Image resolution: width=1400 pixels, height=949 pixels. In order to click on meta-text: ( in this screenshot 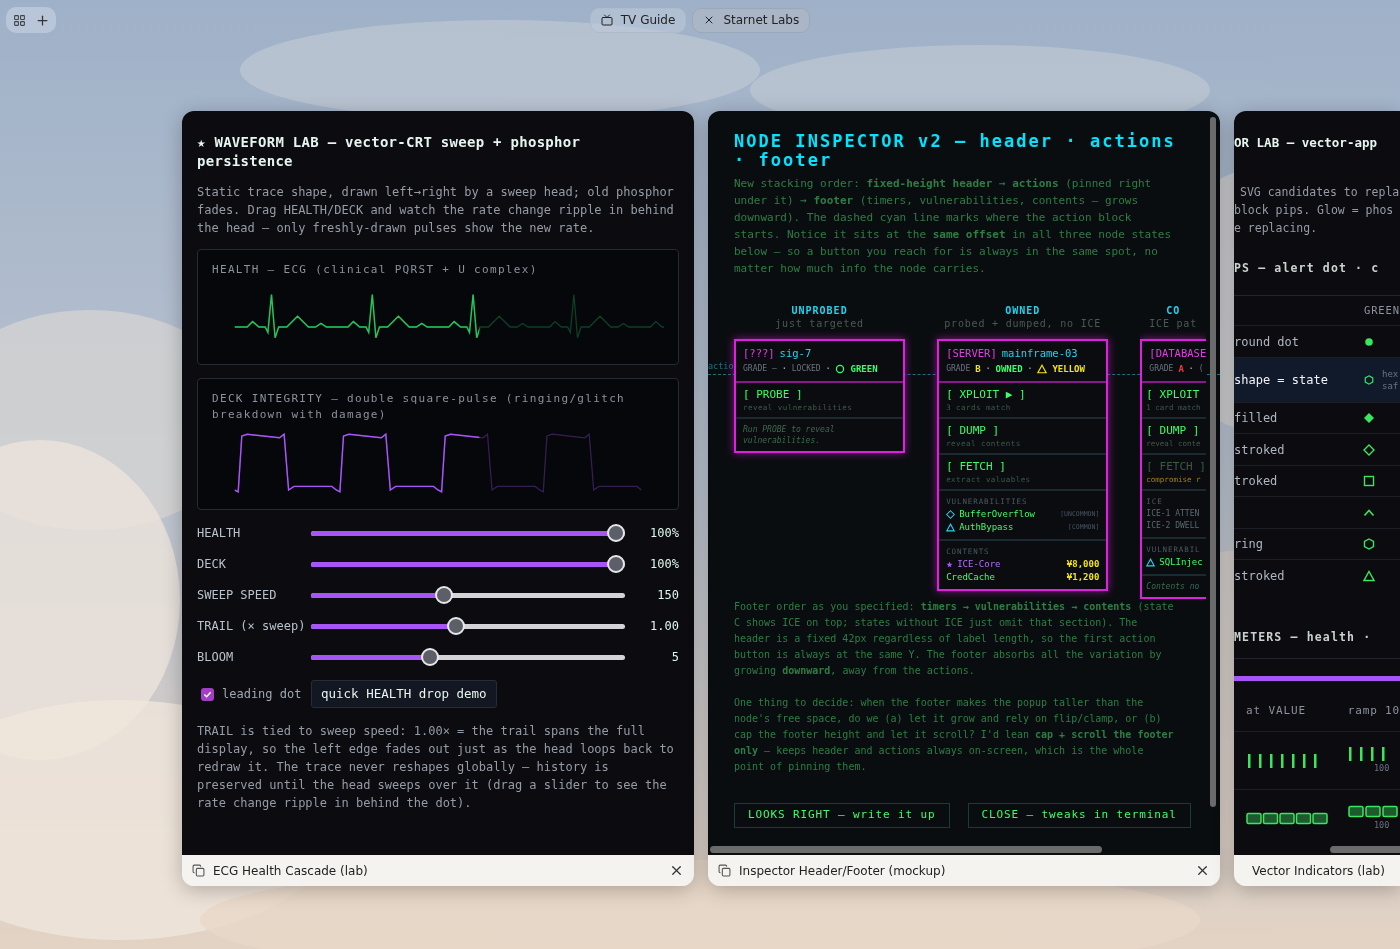, I will do `click(1201, 369)`.